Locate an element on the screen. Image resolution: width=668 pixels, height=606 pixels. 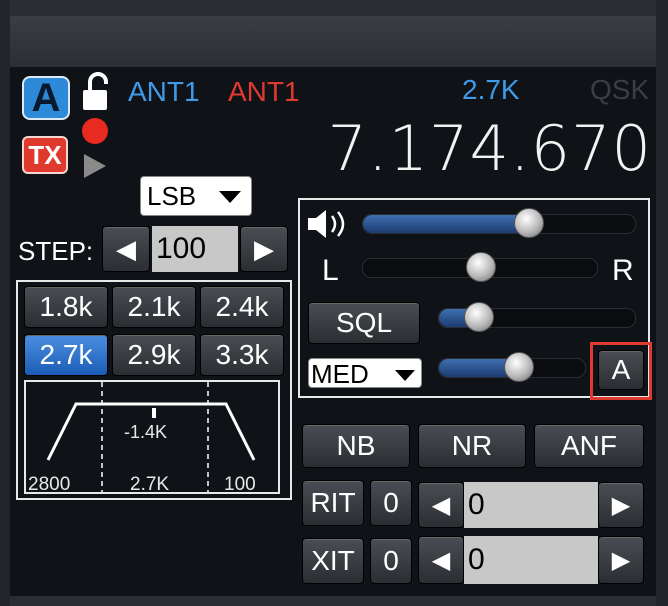
step-value: 100 is located at coordinates (181, 248).